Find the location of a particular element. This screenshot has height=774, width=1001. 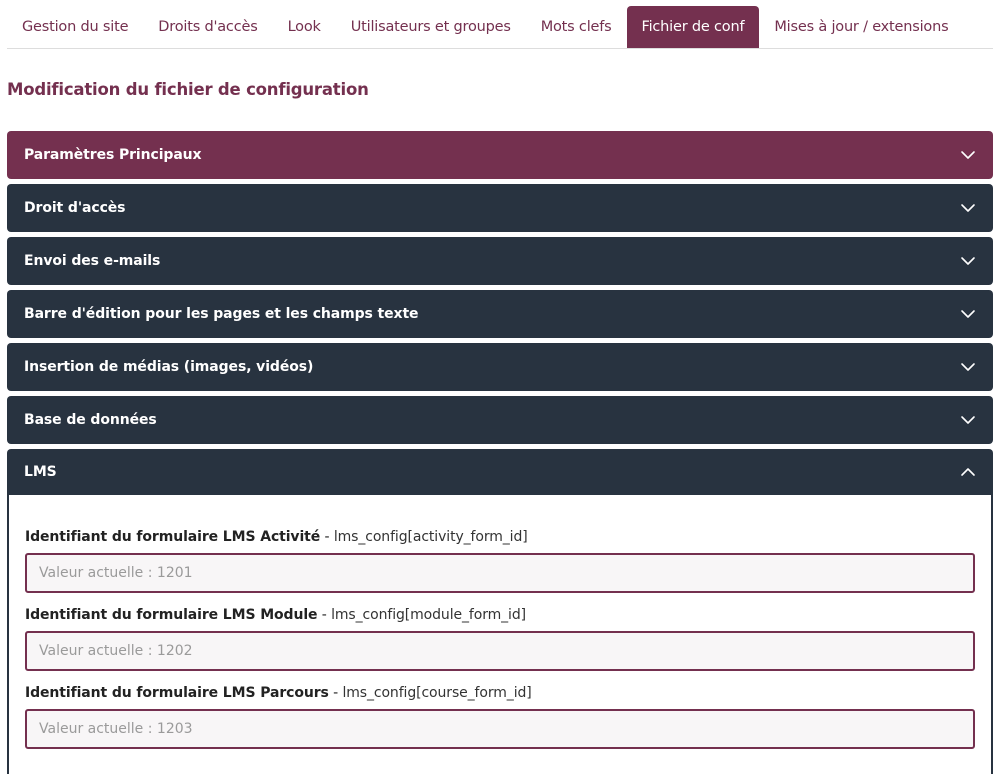

course-form-id-input is located at coordinates (500, 729).